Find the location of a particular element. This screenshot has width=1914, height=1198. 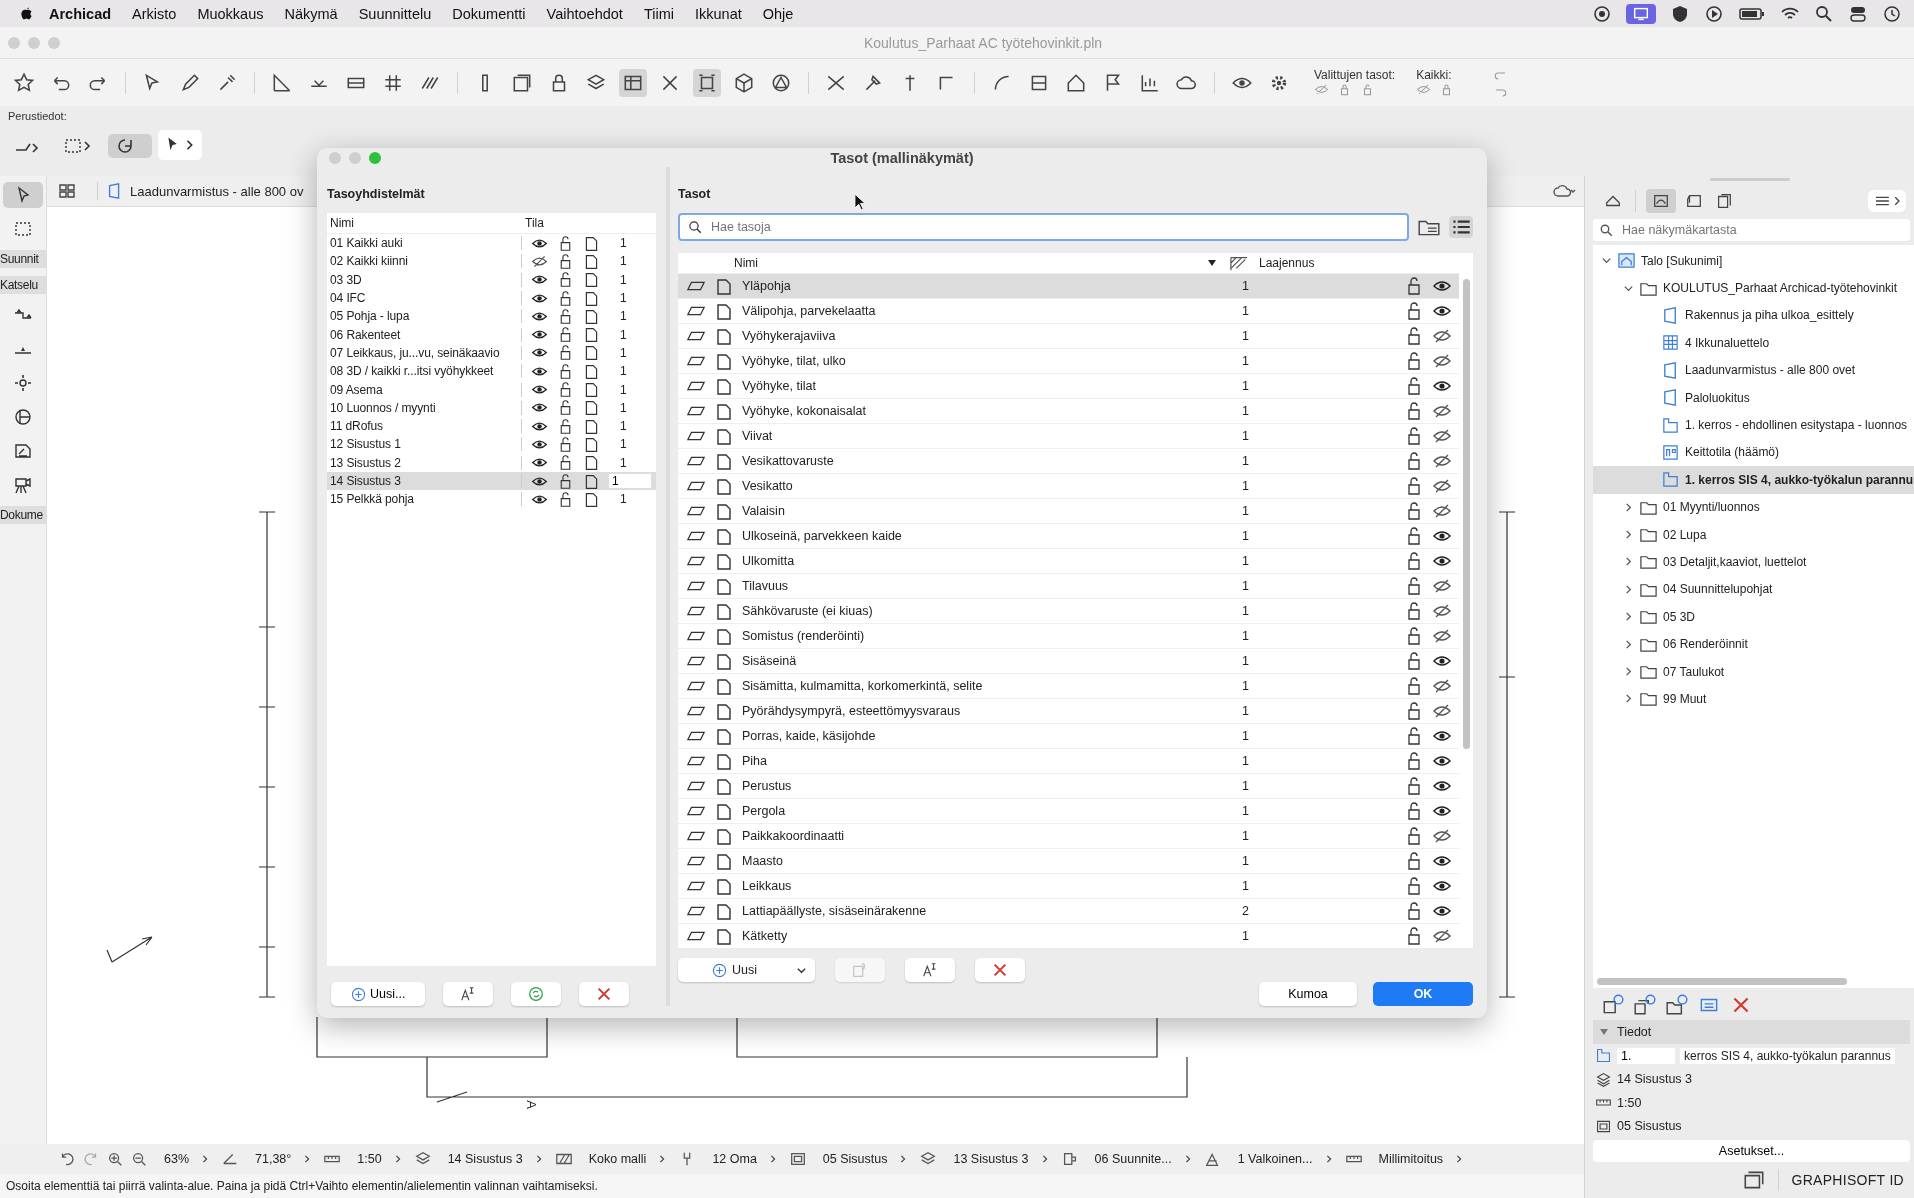

combination-row: 07 Leikkaus, ju...vu, seinäkaavio 1 is located at coordinates (491, 353).